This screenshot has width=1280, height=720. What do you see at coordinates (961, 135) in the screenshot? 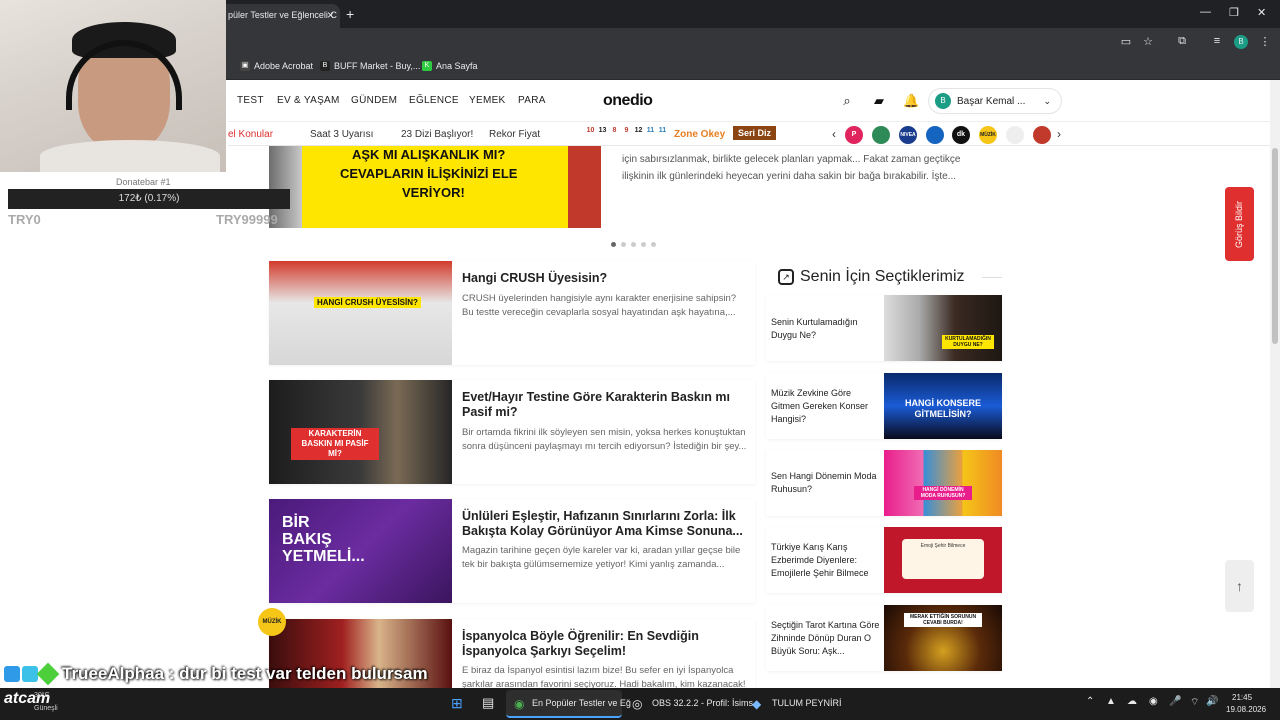
I see `brand-logo: dk` at bounding box center [961, 135].